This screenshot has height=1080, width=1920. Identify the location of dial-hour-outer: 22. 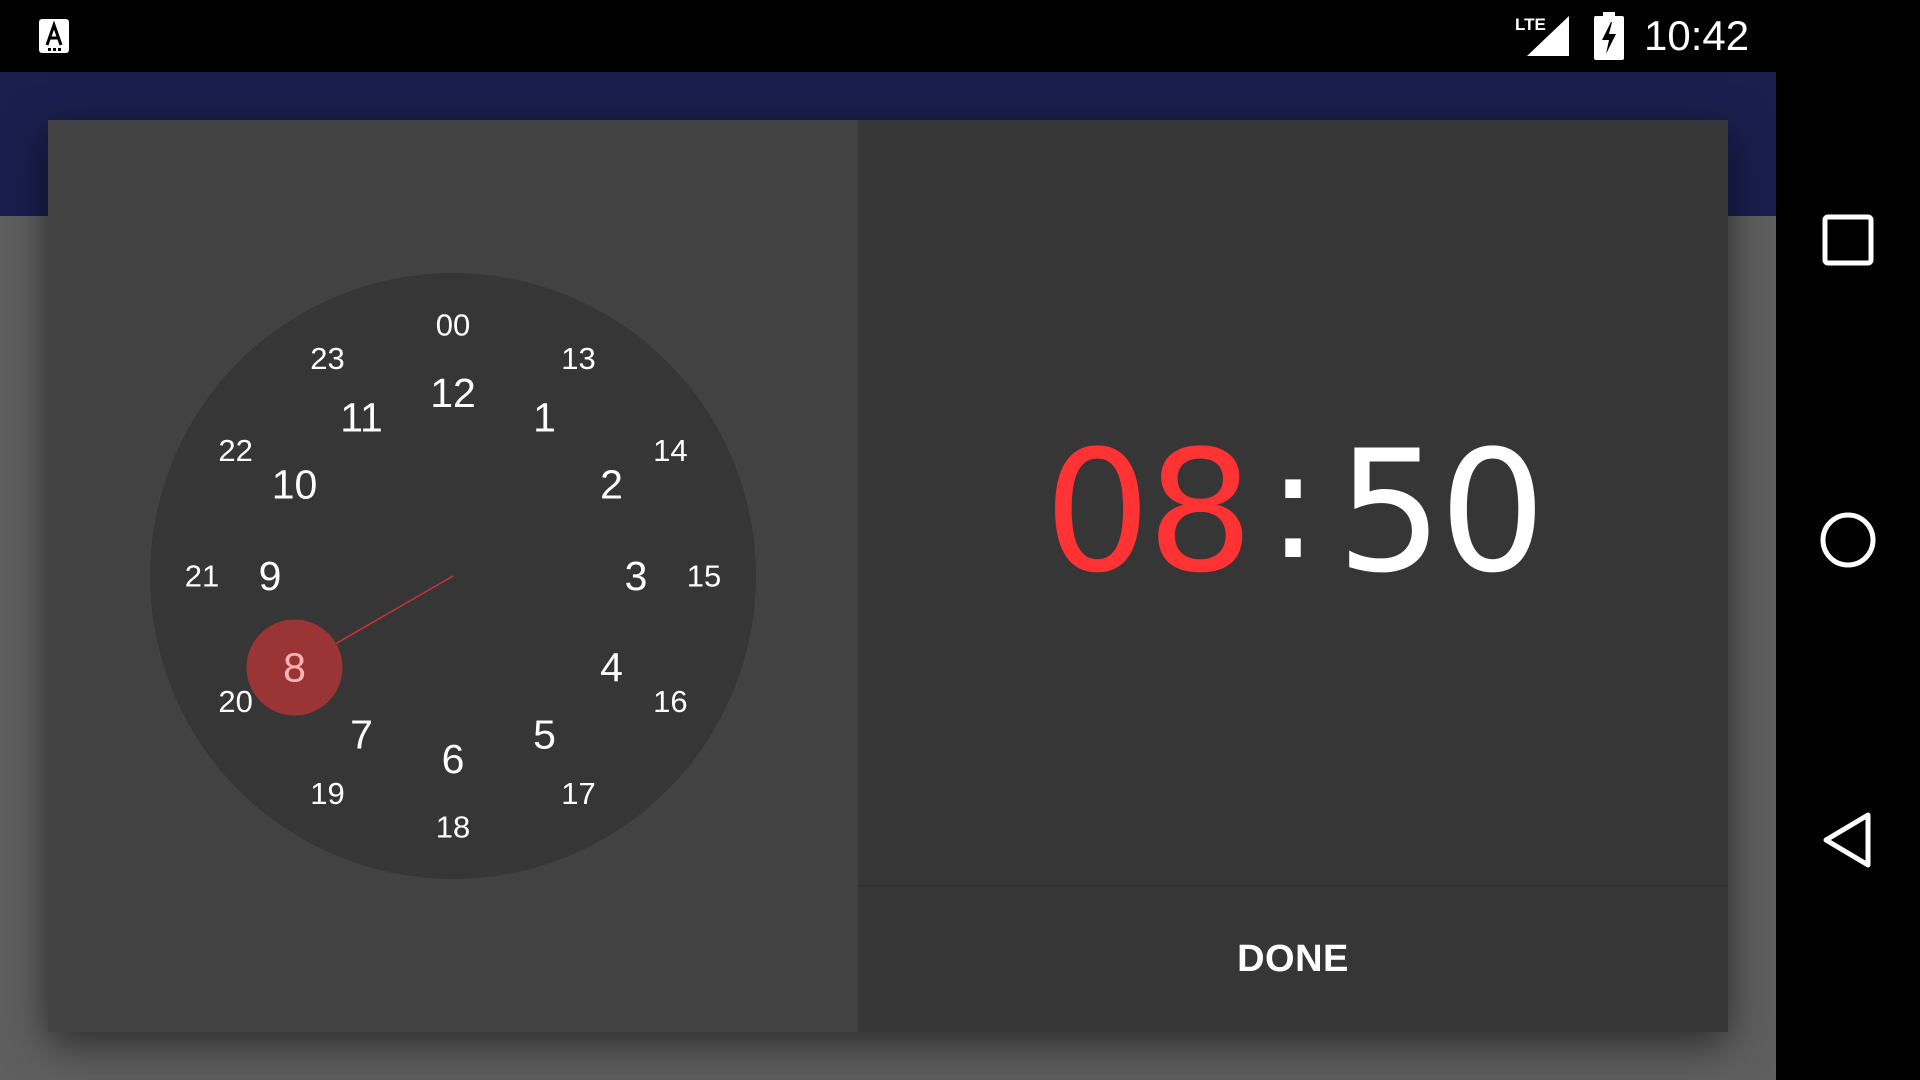
(235, 450).